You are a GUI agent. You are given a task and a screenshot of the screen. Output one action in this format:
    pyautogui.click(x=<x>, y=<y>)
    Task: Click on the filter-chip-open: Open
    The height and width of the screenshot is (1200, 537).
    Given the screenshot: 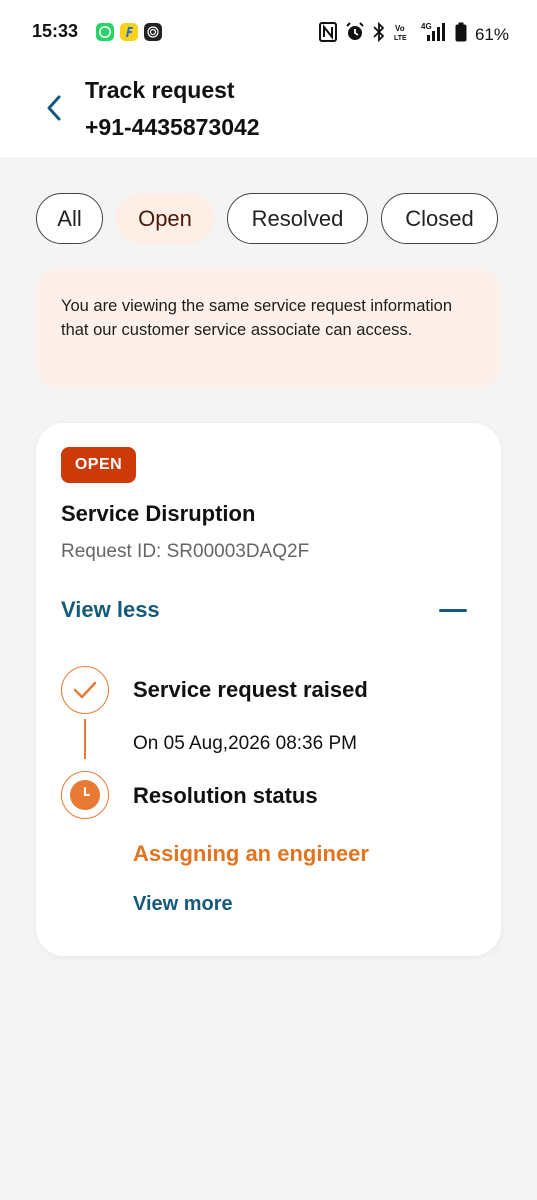 What is the action you would take?
    pyautogui.click(x=165, y=218)
    